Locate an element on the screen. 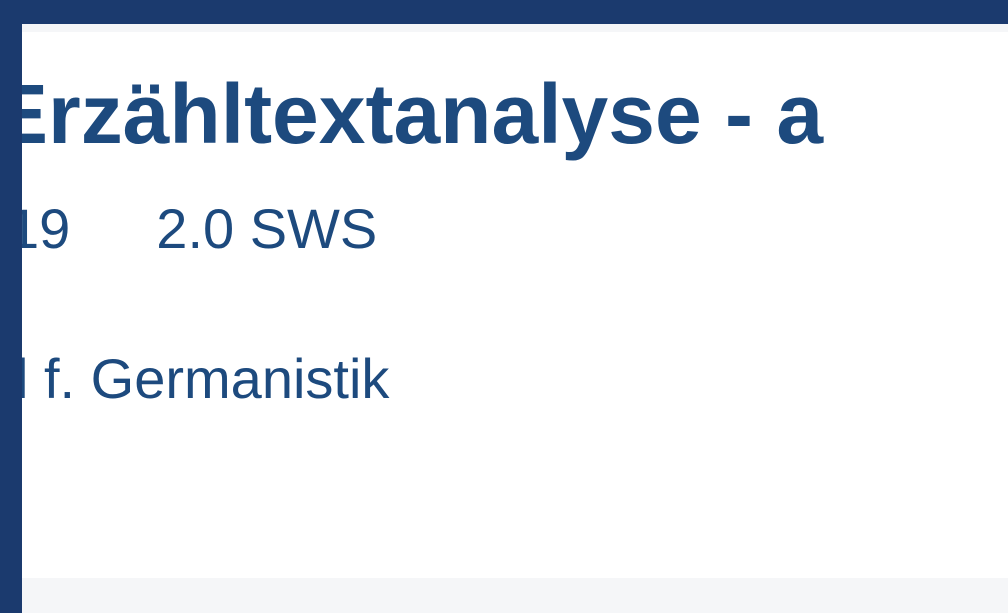  course-term: 19 is located at coordinates (46, 228).